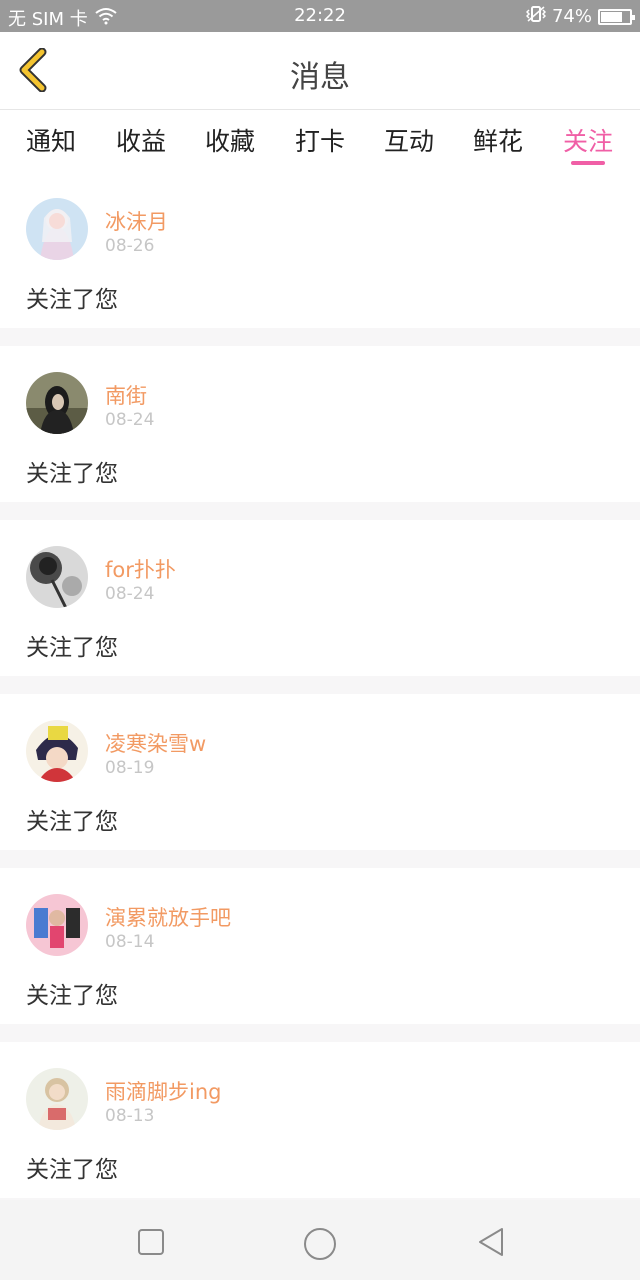  I want to click on list-item: 凌寒染雪w 08-19 关注了您, so click(320, 772).